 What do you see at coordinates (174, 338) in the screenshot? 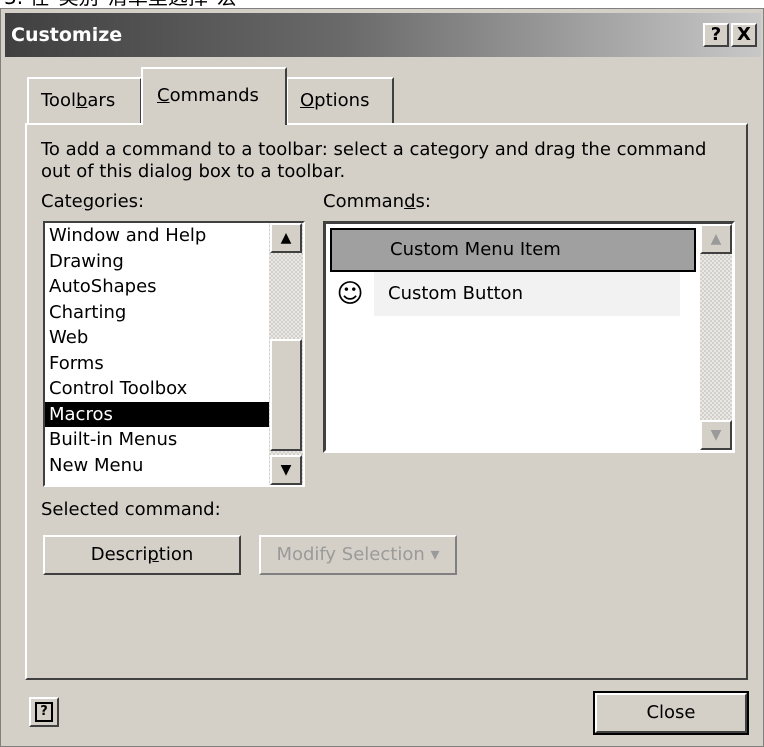
I see `category-item: Web` at bounding box center [174, 338].